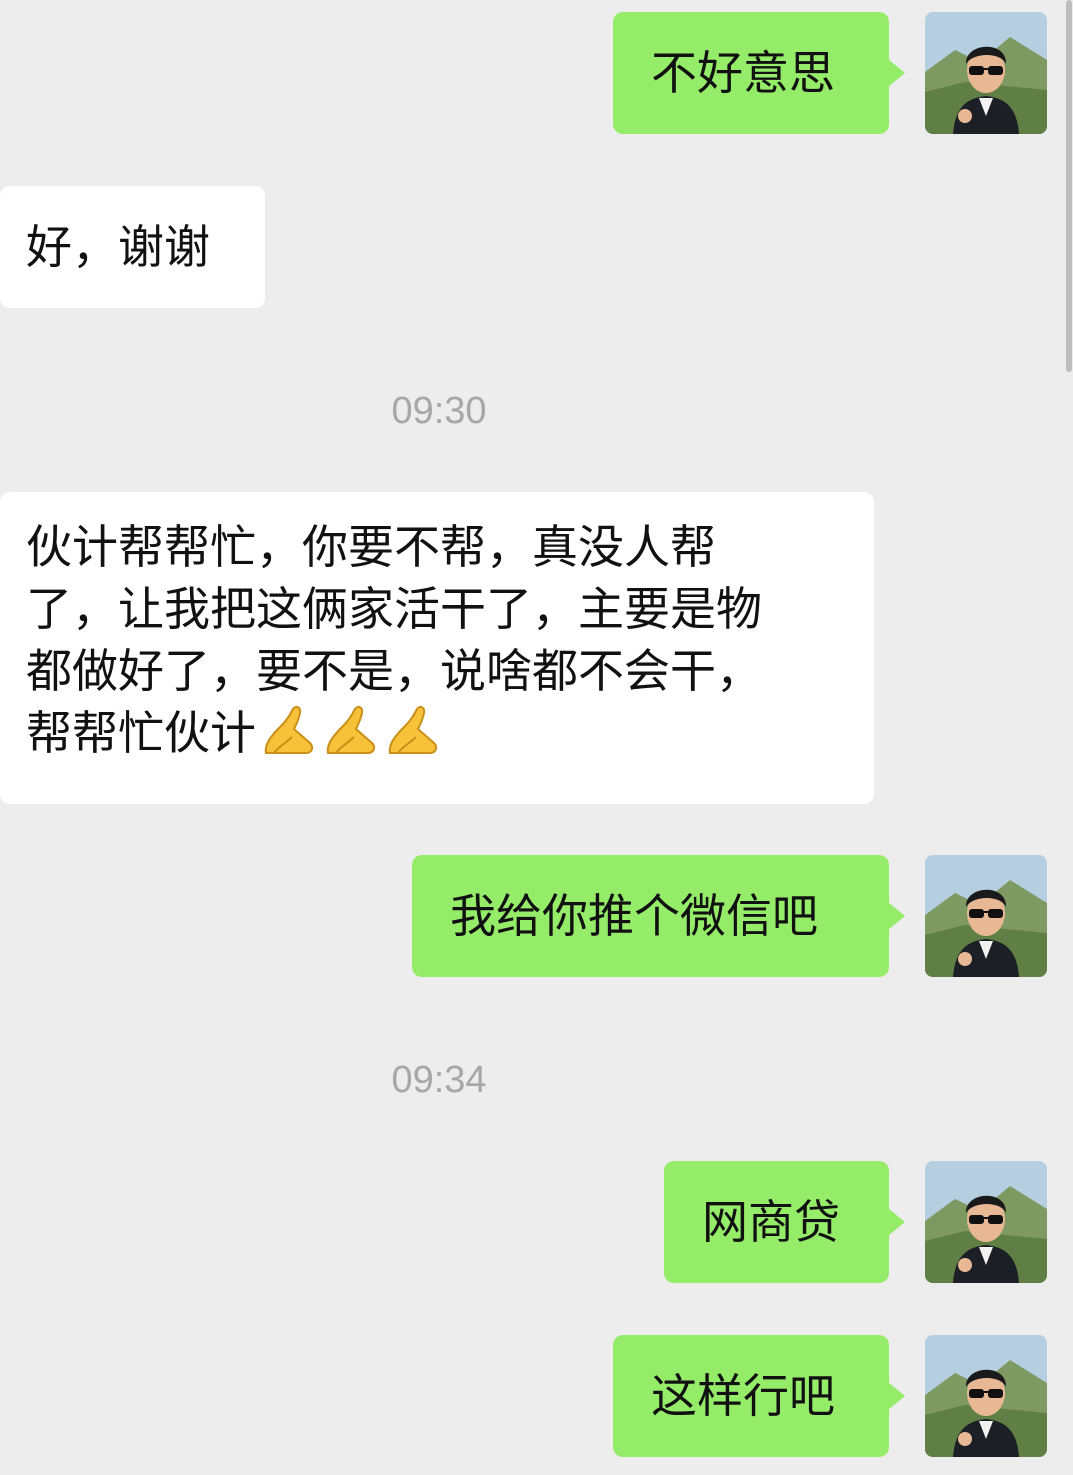  I want to click on chat-scrollbar, so click(1069, 186).